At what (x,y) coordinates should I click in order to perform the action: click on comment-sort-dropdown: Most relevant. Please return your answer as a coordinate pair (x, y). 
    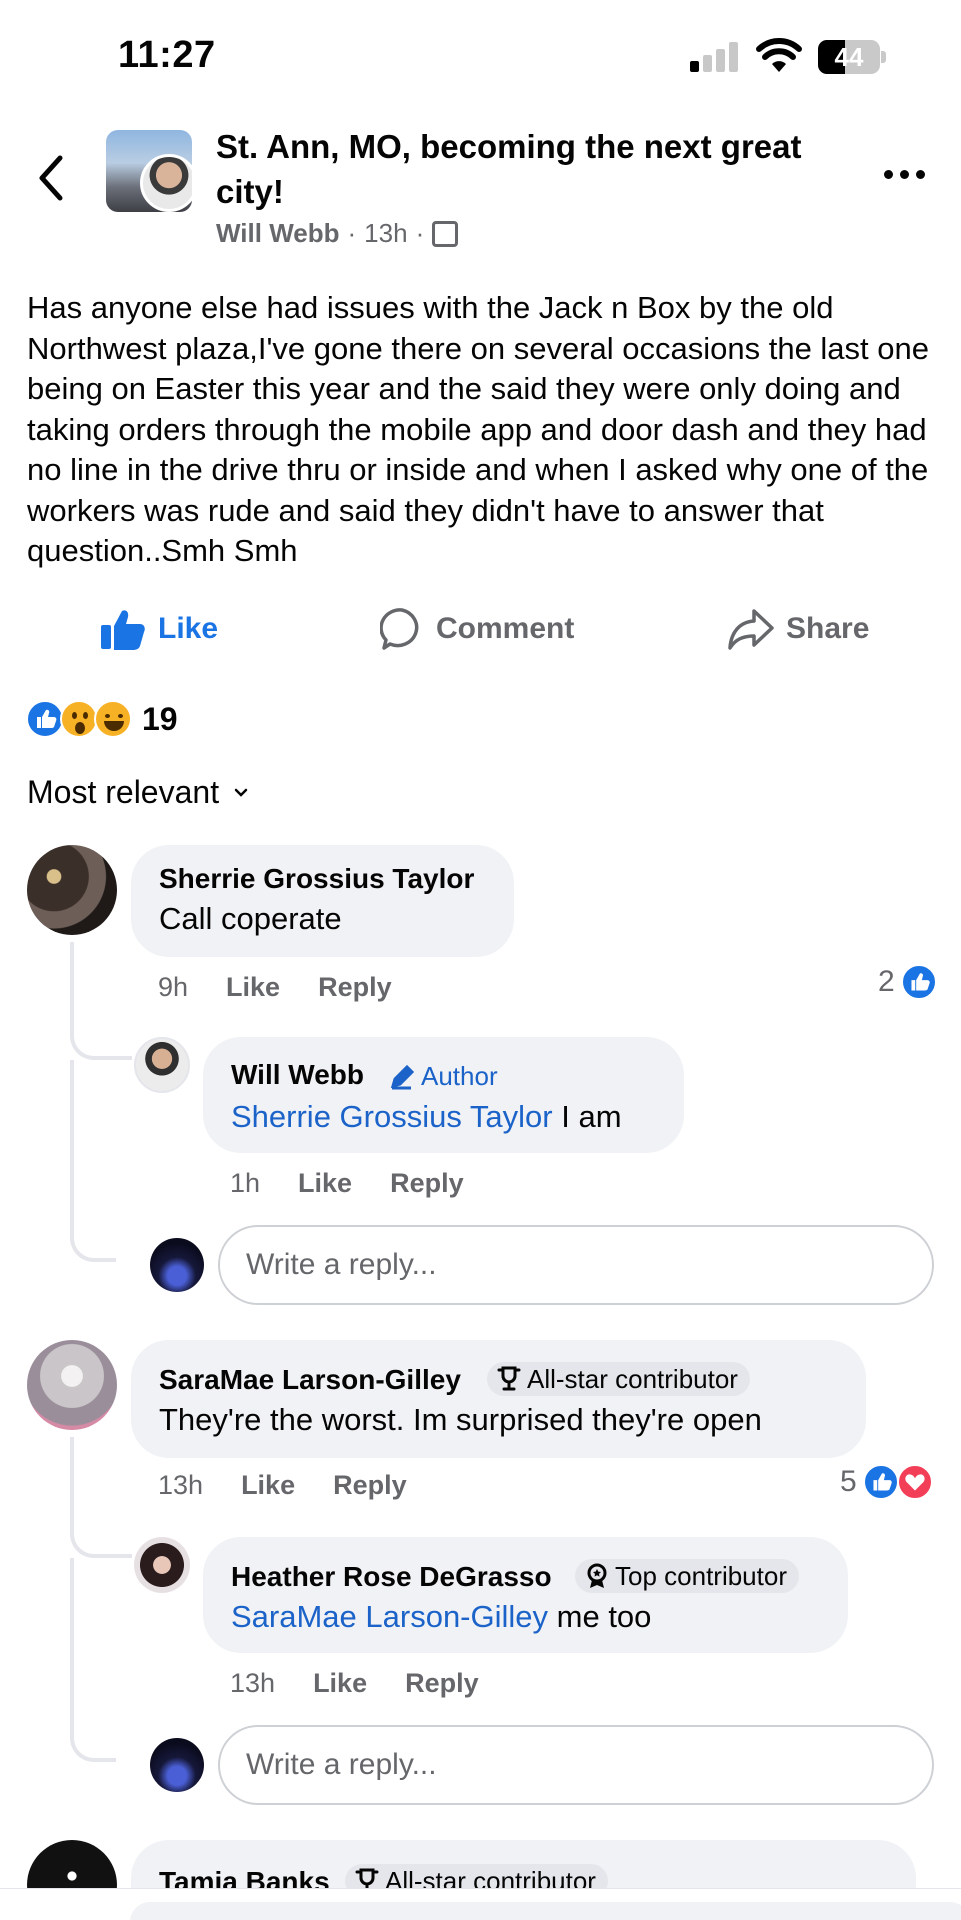
    Looking at the image, I should click on (138, 792).